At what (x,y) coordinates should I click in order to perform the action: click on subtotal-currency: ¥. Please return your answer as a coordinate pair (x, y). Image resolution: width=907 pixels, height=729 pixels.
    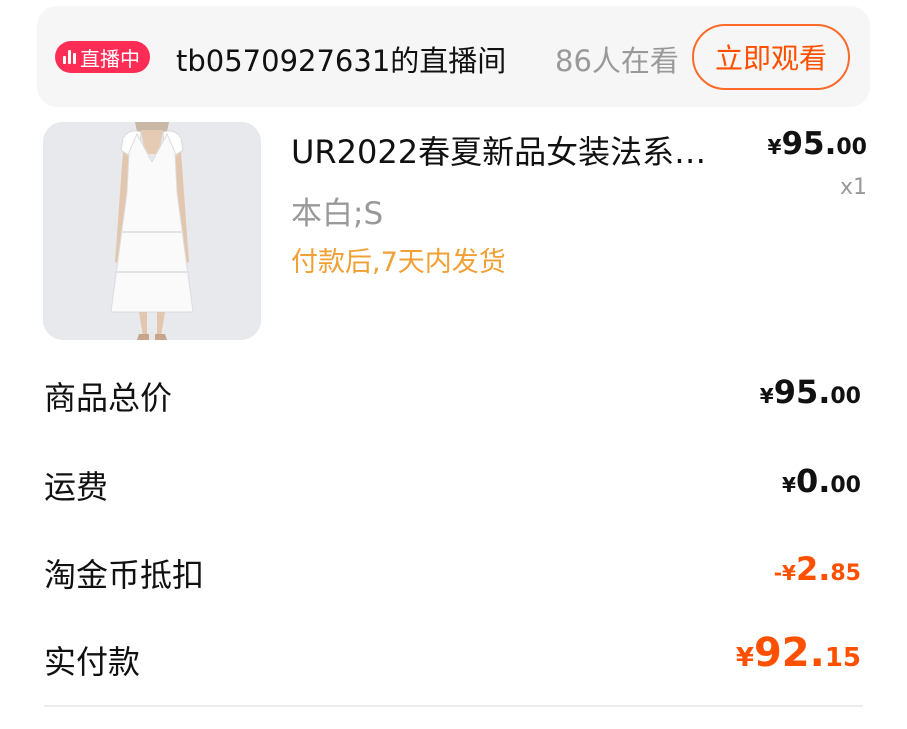
    Looking at the image, I should click on (766, 396).